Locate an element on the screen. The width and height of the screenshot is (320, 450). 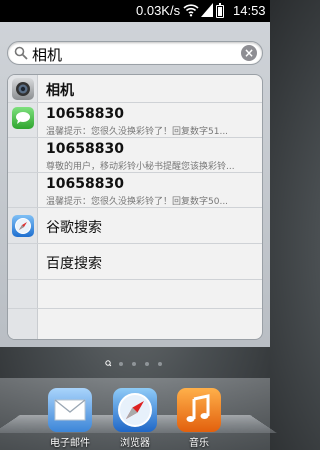
signal-icon is located at coordinates (207, 10).